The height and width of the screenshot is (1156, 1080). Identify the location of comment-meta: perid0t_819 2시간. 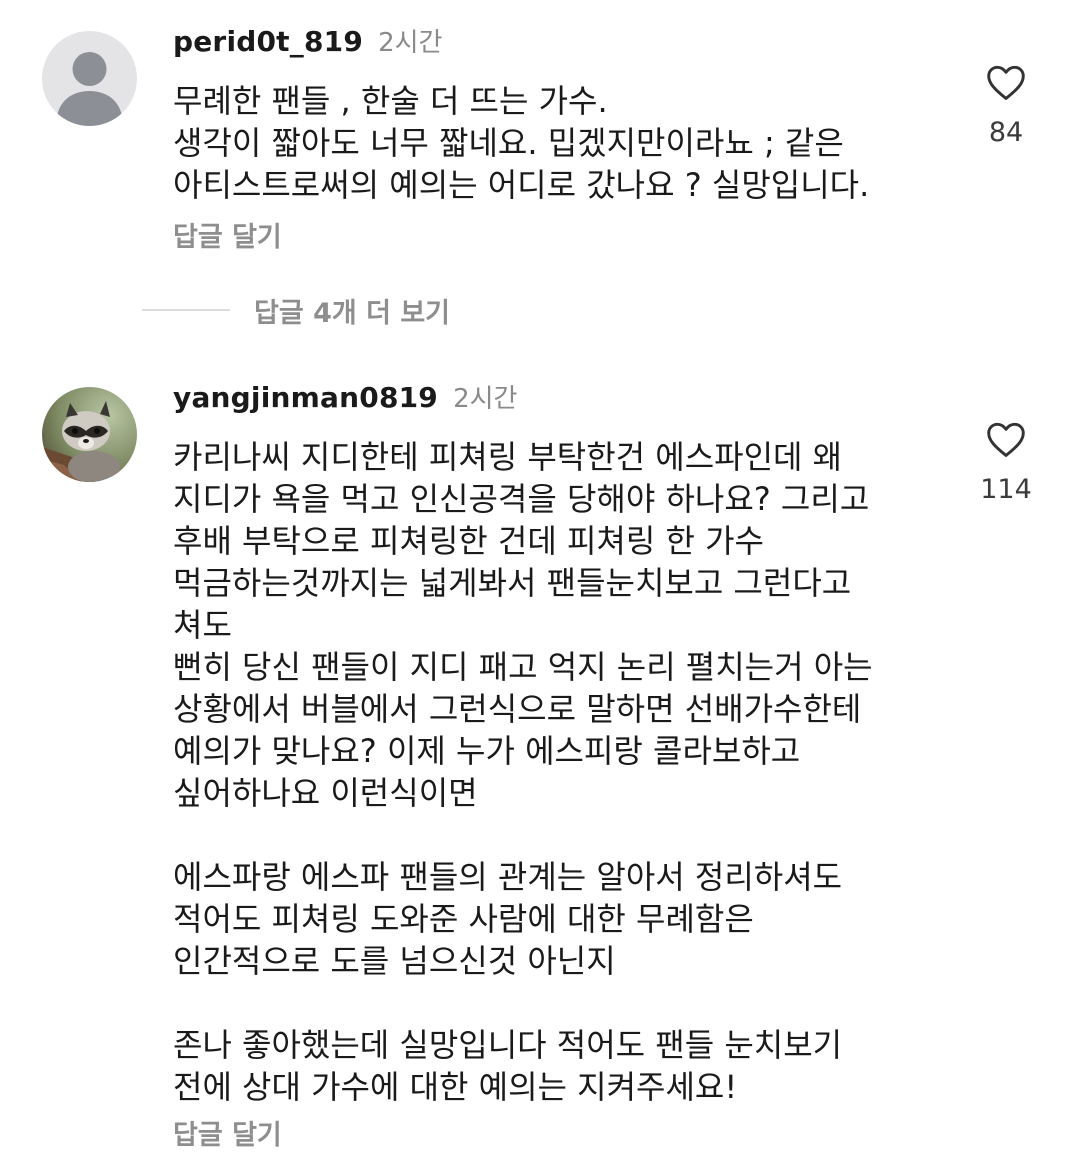
(307, 42).